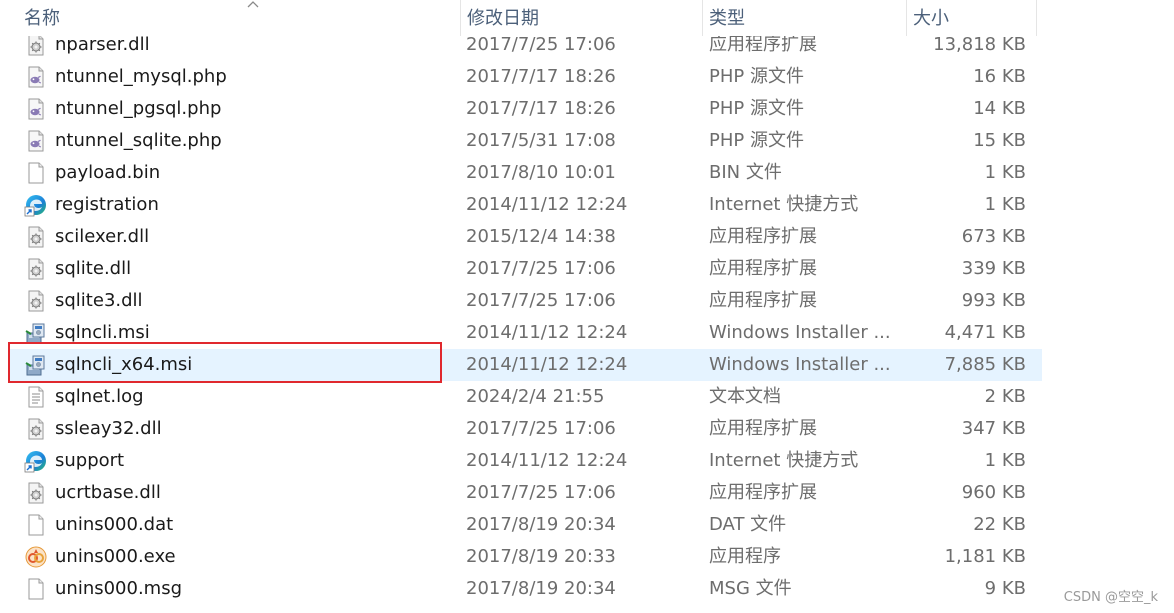  Describe the element at coordinates (985, 556) in the screenshot. I see `file-size: 1,181 KB` at that location.